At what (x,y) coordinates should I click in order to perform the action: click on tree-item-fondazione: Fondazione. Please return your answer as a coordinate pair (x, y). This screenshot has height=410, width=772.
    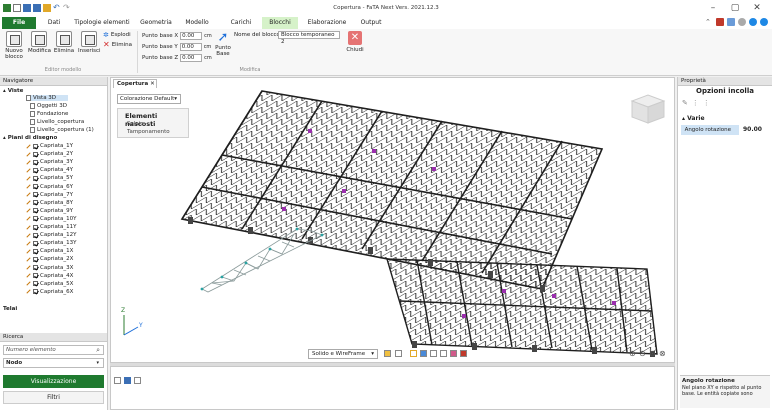
    Looking at the image, I should click on (49, 114).